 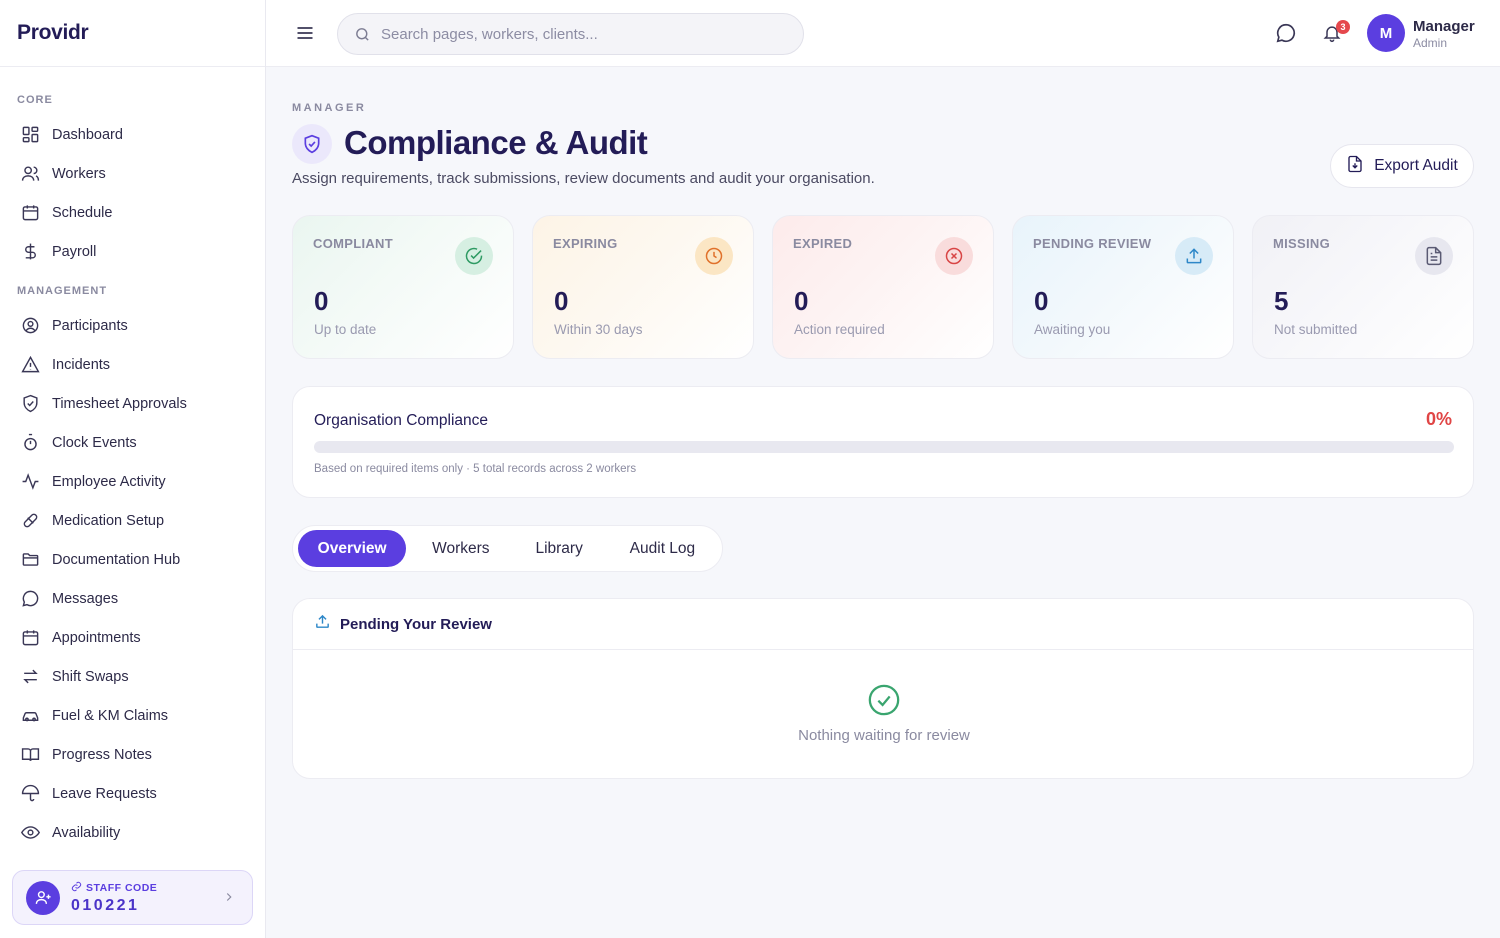 I want to click on org-compliance-progress-bar, so click(x=884, y=447).